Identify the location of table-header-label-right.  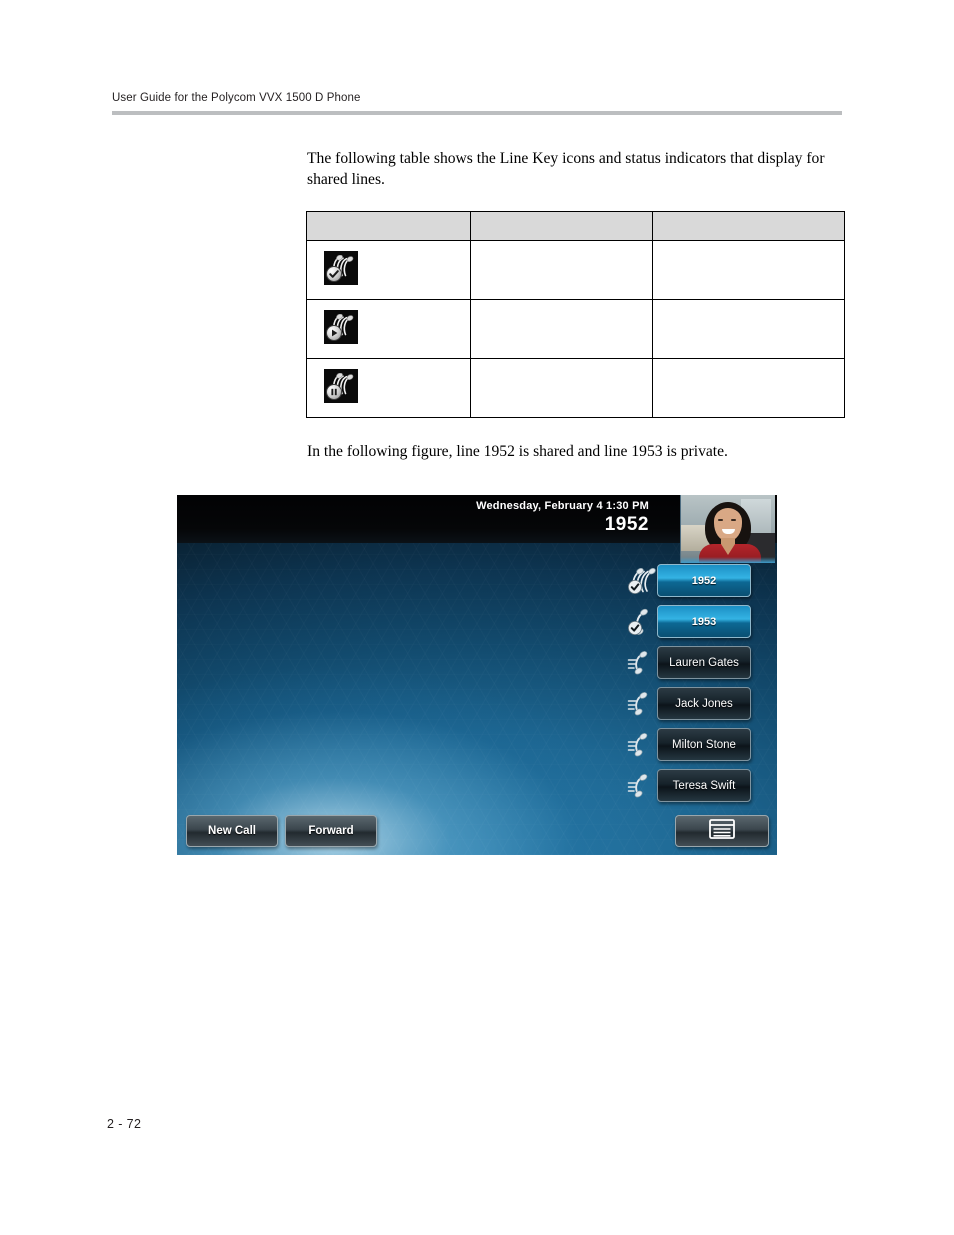
(748, 226).